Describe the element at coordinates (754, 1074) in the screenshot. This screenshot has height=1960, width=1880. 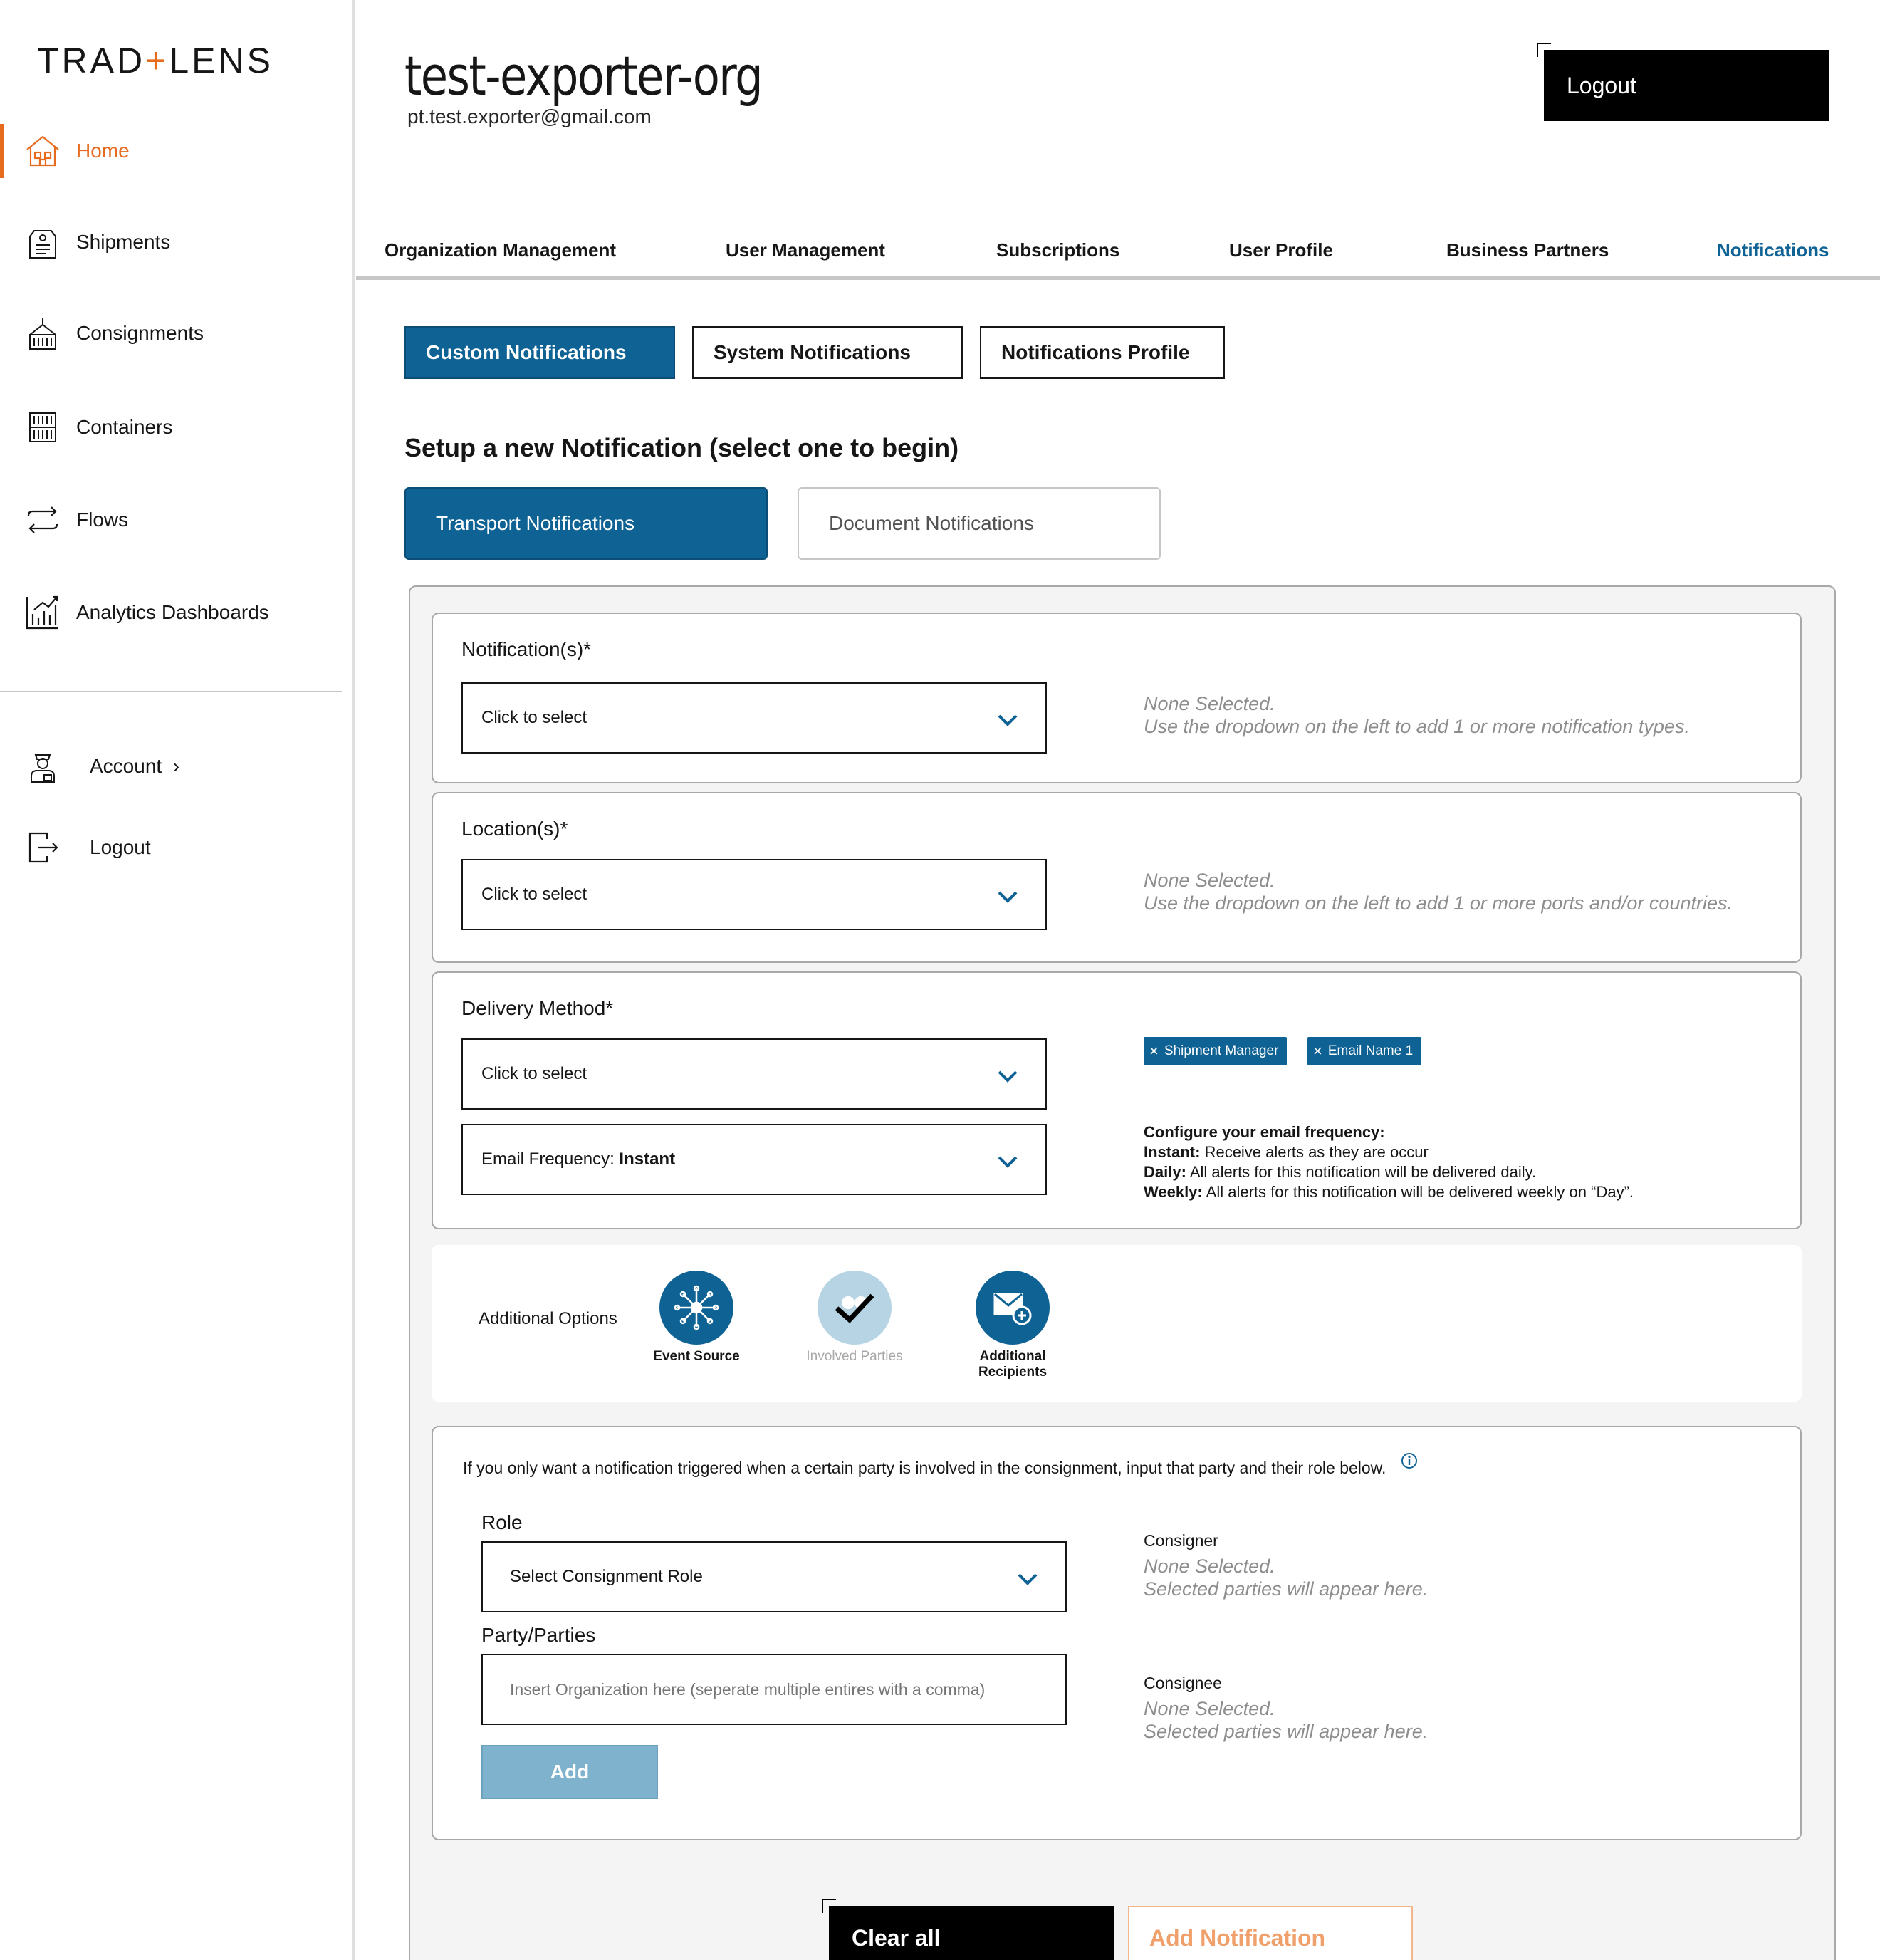
I see `delivery-method-select: Click to select` at that location.